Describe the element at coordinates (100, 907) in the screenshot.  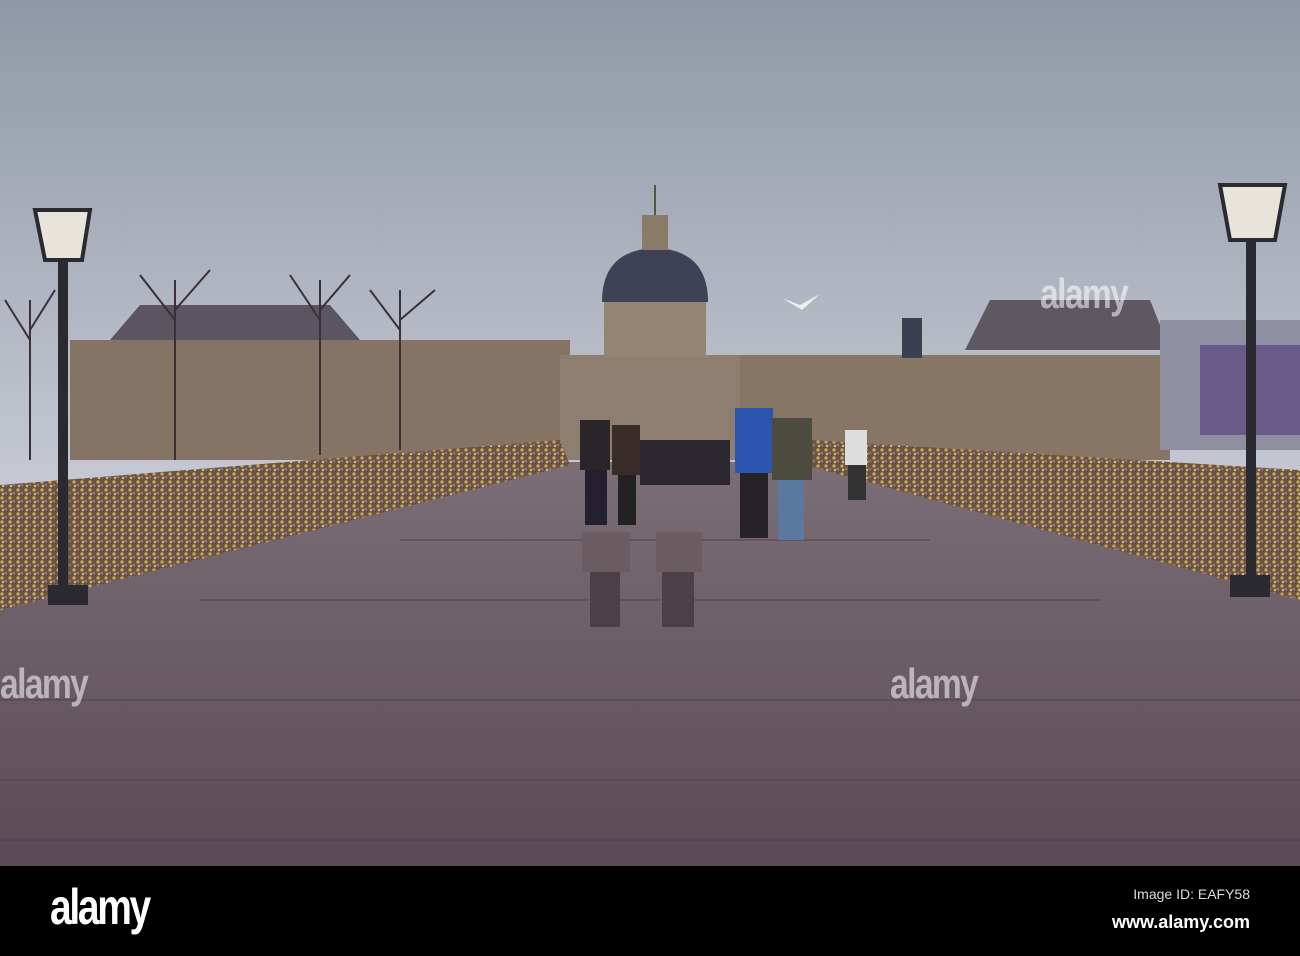
I see `alamy-logo: alamy` at that location.